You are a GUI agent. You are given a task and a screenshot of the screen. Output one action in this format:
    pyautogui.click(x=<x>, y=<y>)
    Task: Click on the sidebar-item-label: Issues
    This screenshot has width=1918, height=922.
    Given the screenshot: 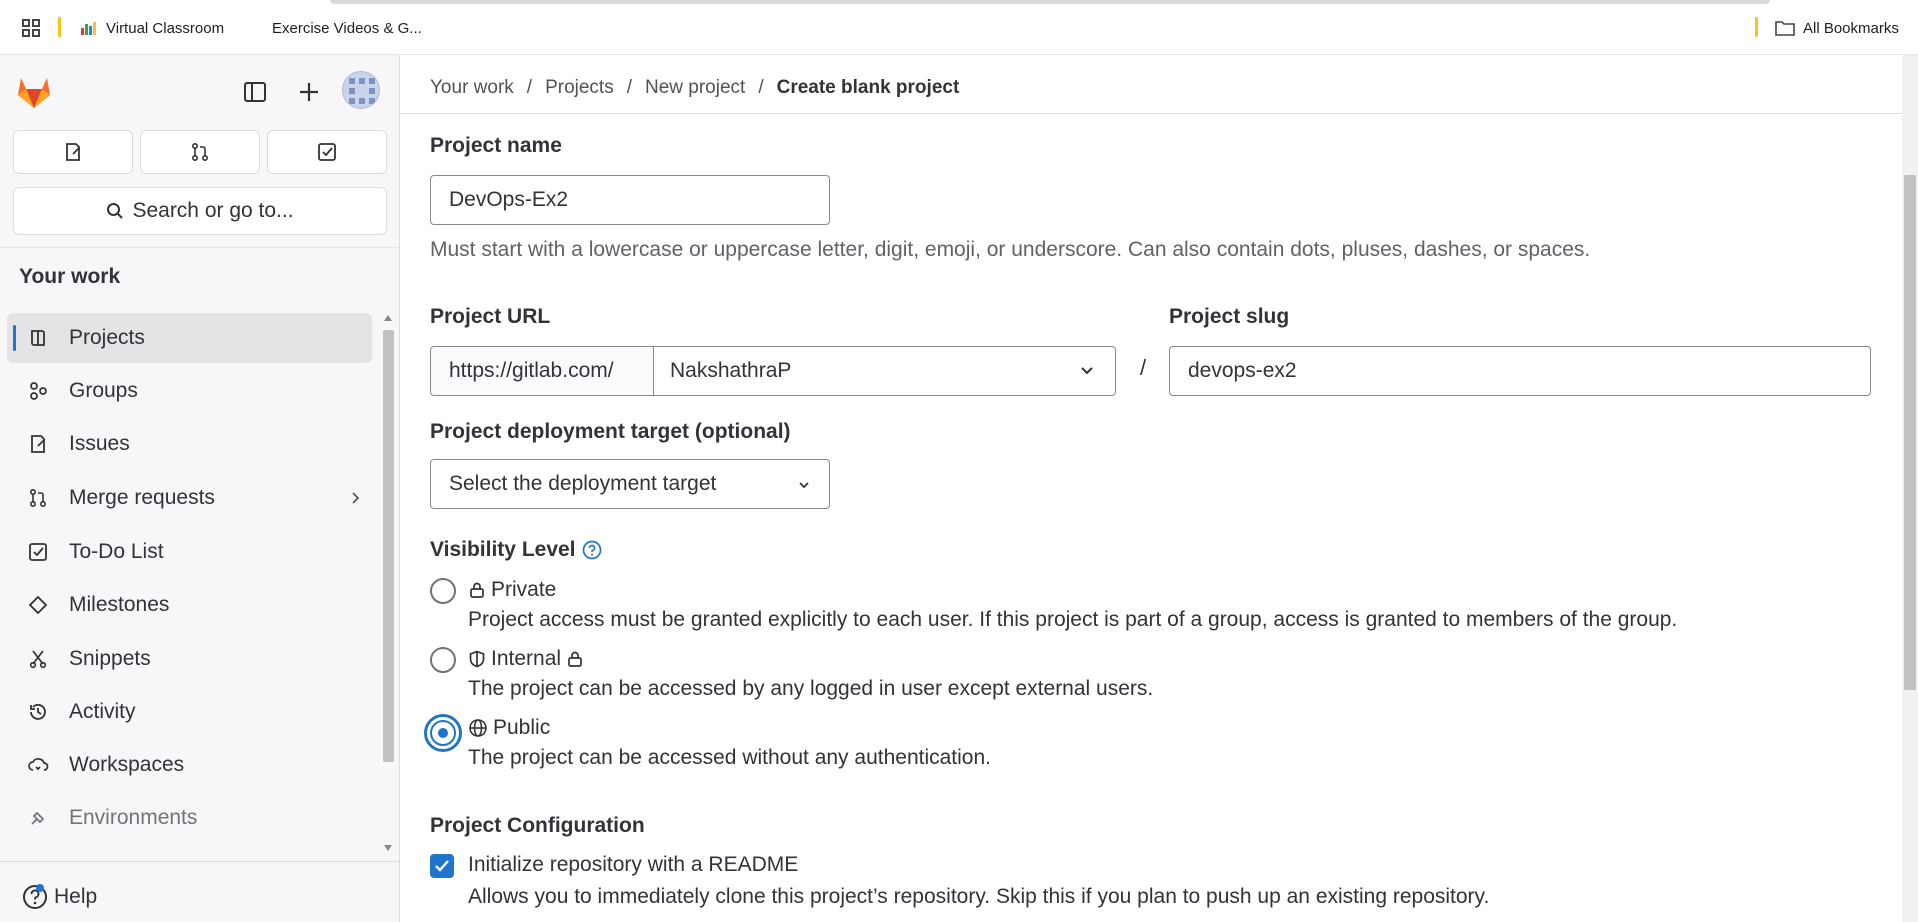 What is the action you would take?
    pyautogui.click(x=99, y=443)
    